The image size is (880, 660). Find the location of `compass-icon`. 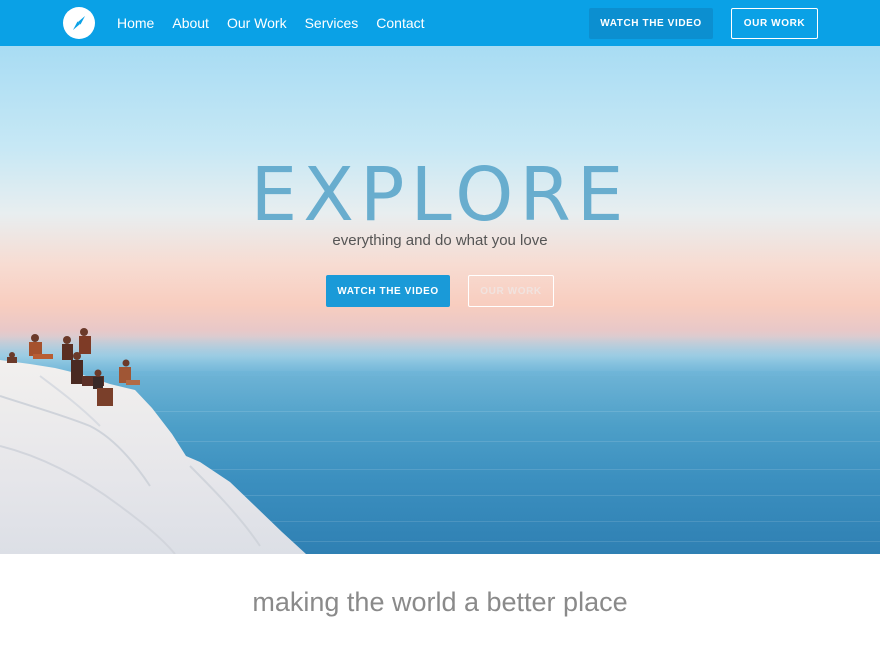

compass-icon is located at coordinates (79, 23).